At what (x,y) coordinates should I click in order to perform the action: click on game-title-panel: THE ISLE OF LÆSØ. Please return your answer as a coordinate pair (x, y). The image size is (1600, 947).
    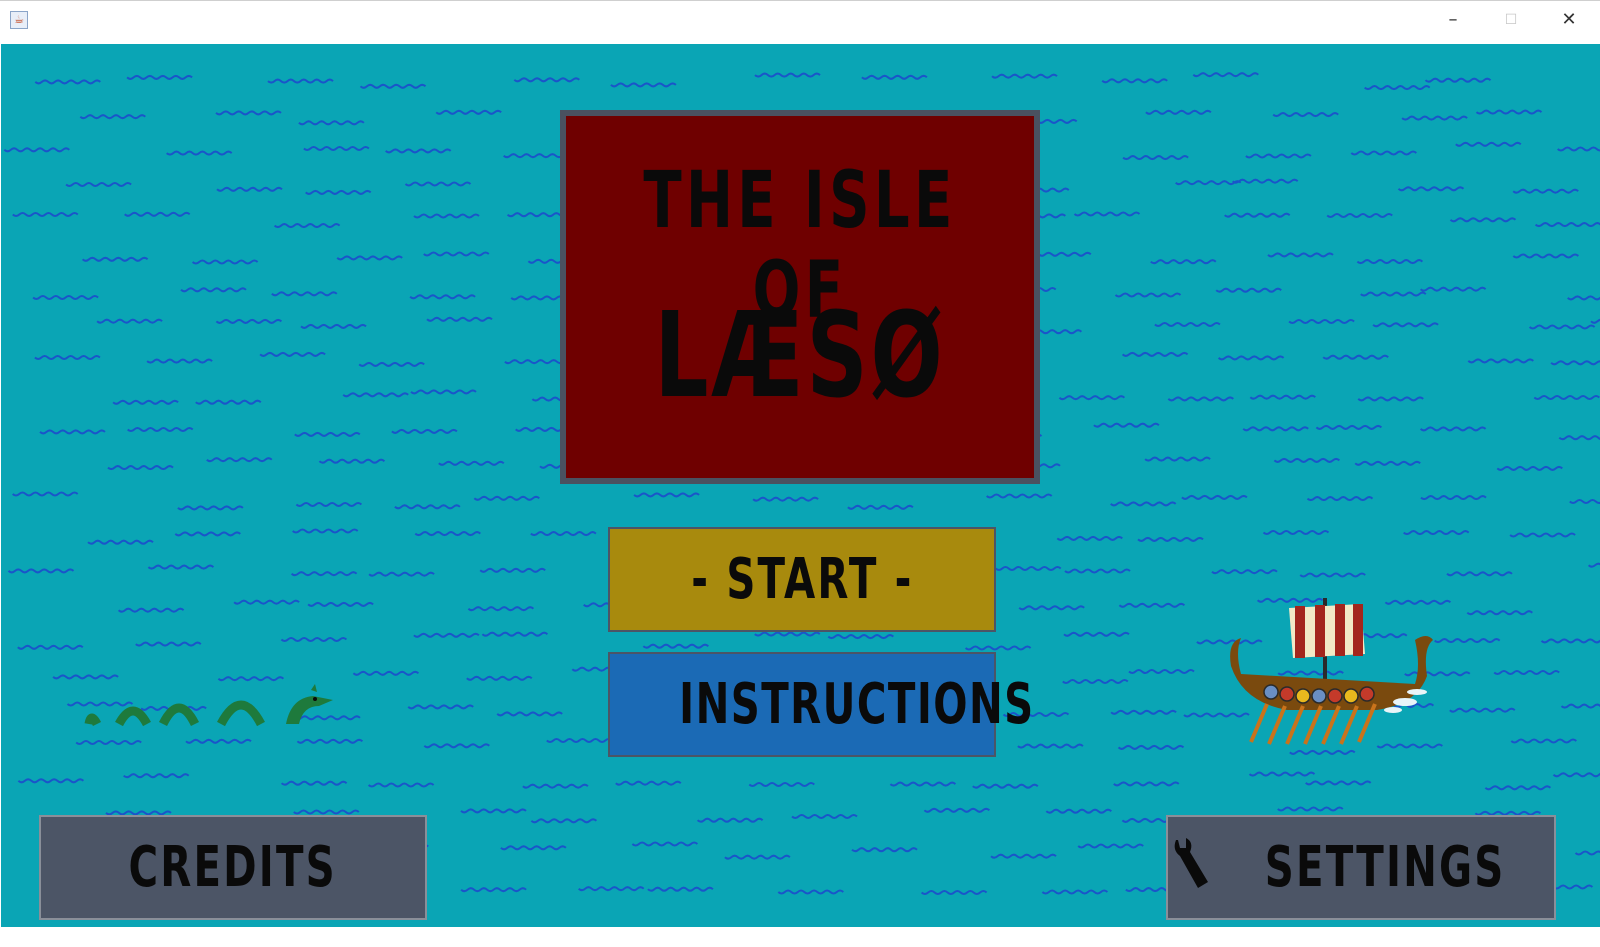
    Looking at the image, I should click on (800, 297).